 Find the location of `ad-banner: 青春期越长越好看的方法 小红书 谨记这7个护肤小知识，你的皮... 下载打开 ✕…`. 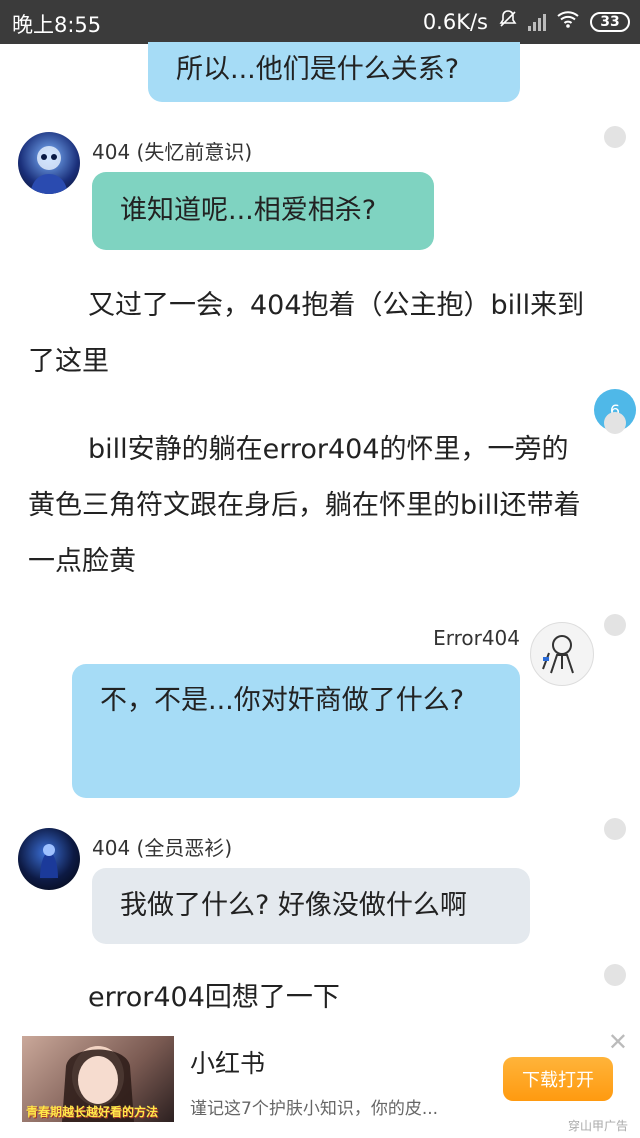

ad-banner: 青春期越长越好看的方法 小红书 谨记这7个护肤小知识，你的皮... 下载打开 ✕… is located at coordinates (320, 1081).